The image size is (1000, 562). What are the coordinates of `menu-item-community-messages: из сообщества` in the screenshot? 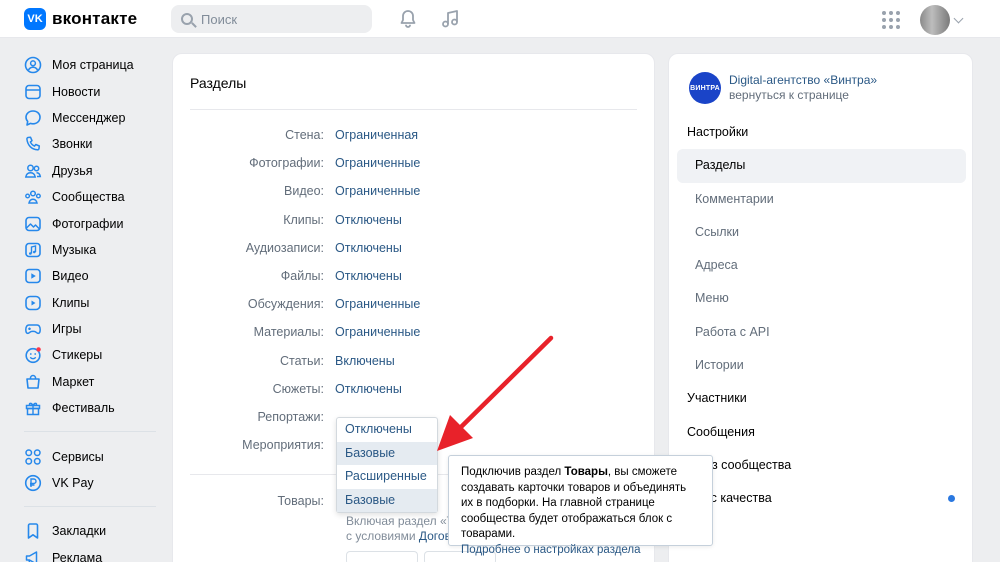 It's located at (821, 465).